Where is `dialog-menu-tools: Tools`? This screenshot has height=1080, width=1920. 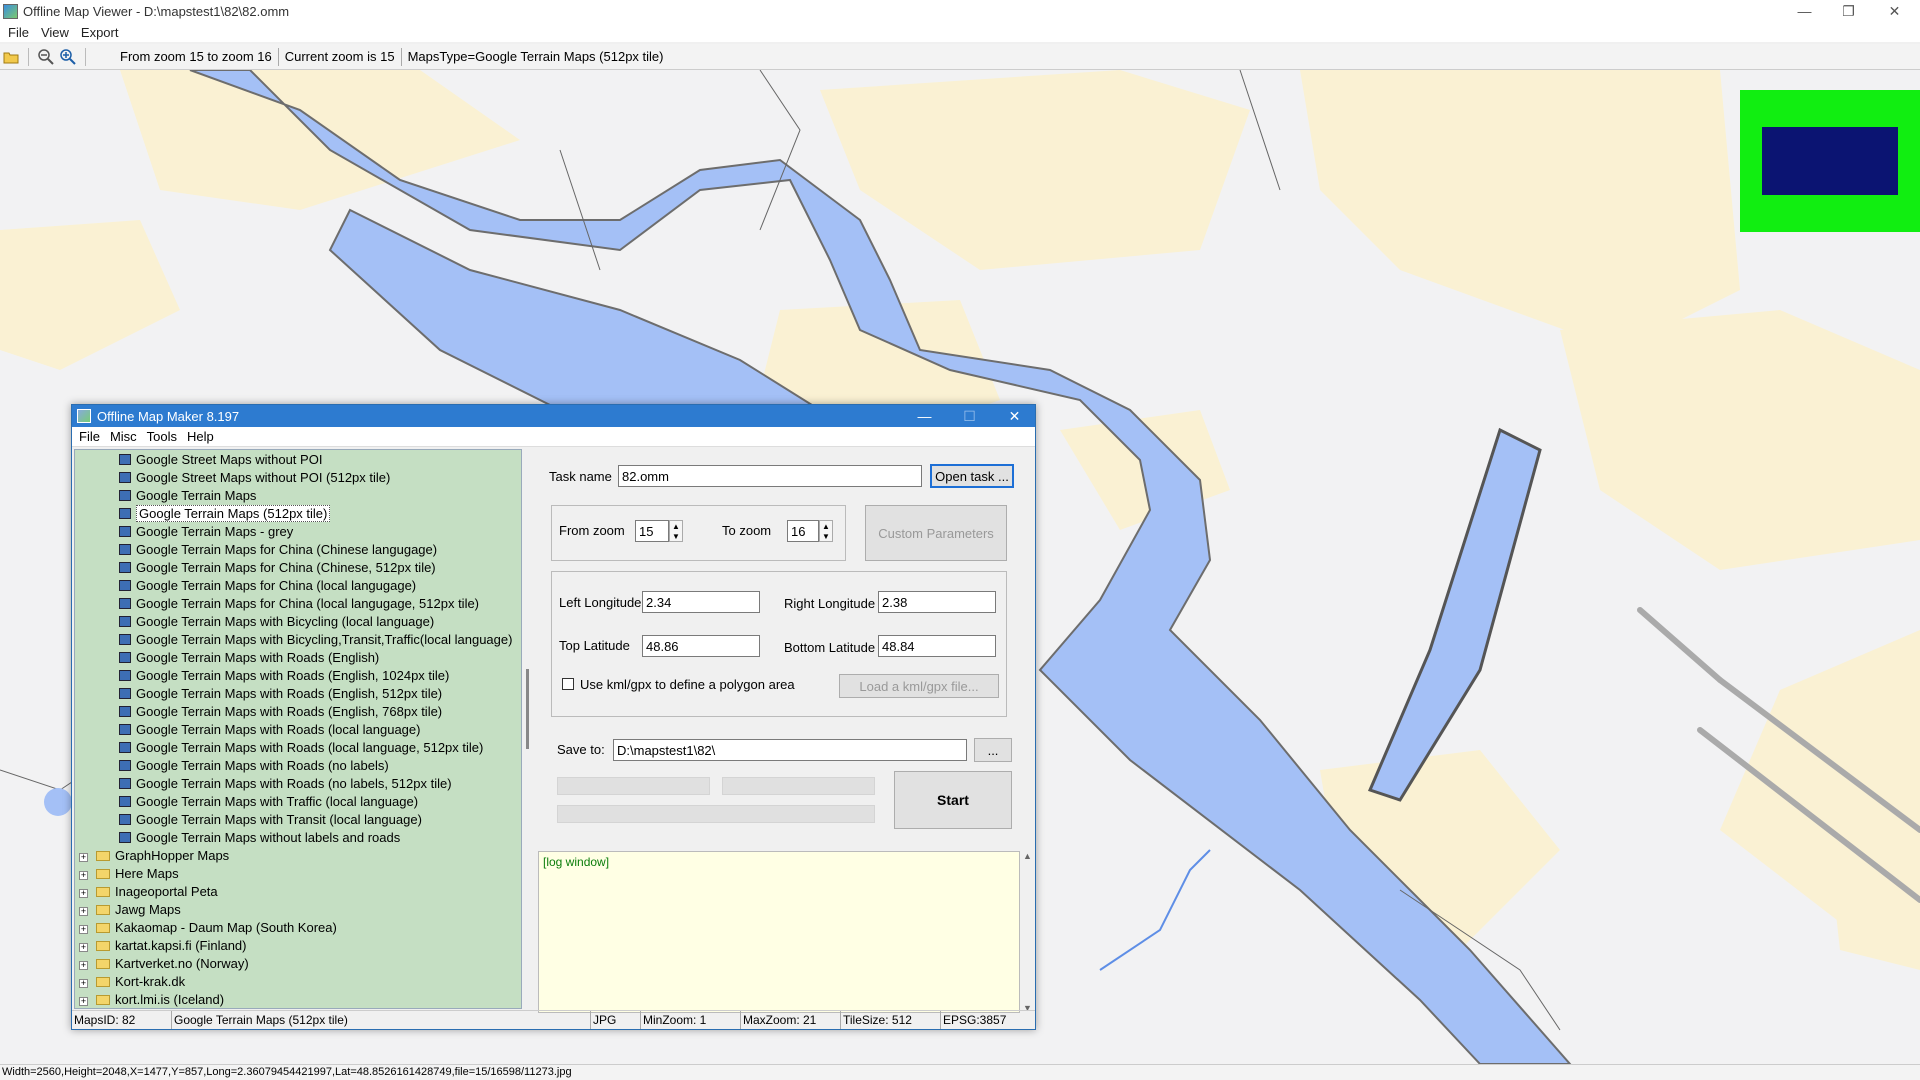 dialog-menu-tools: Tools is located at coordinates (162, 436).